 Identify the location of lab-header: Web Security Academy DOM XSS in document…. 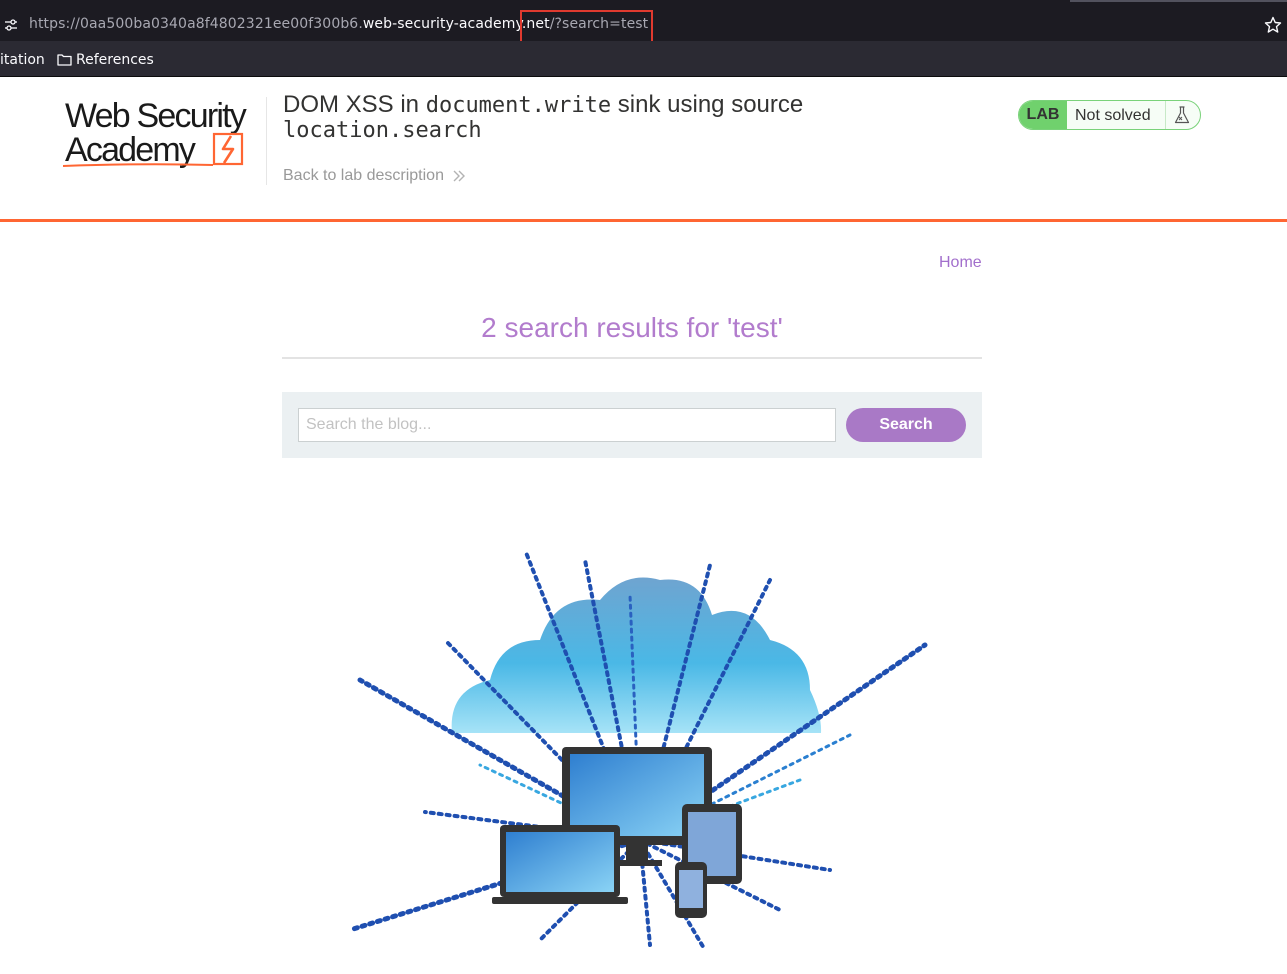
(643, 149).